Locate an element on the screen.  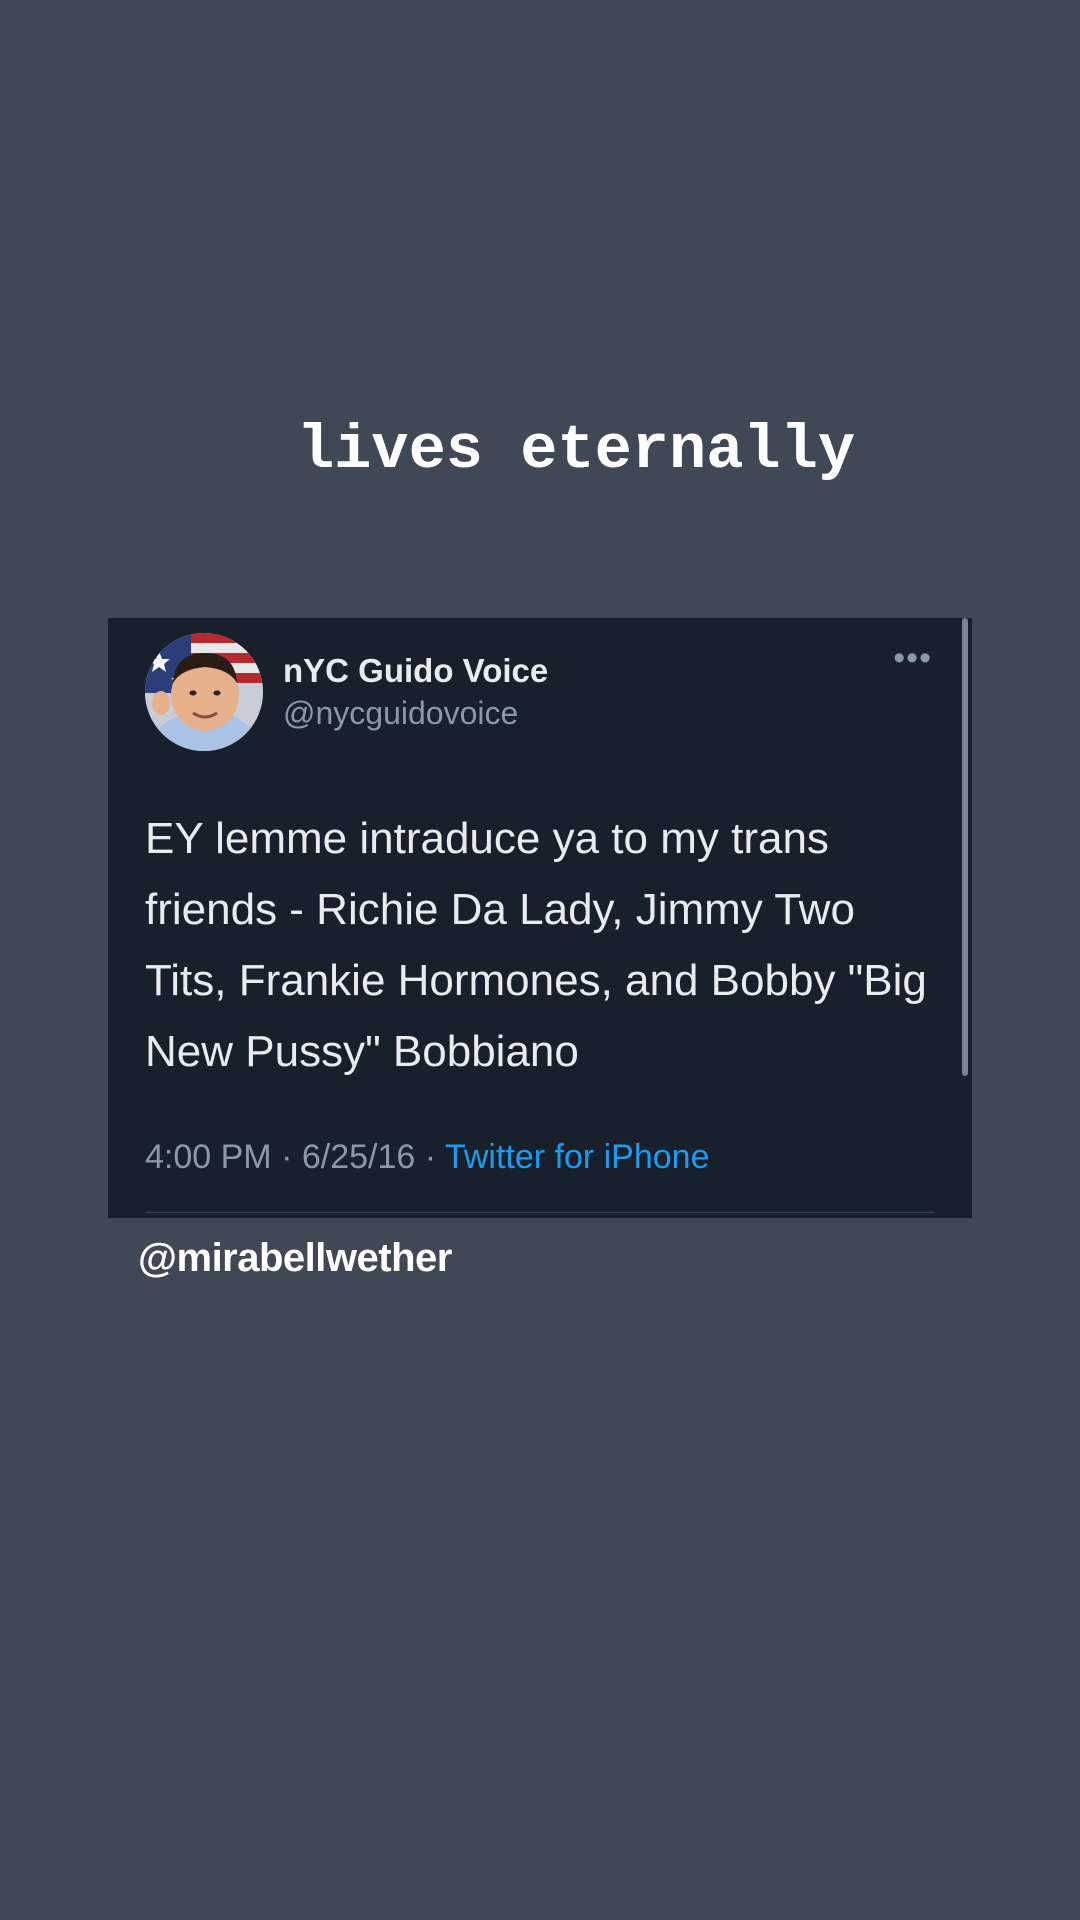
more-horizontal-icon: ••• is located at coordinates (912, 658).